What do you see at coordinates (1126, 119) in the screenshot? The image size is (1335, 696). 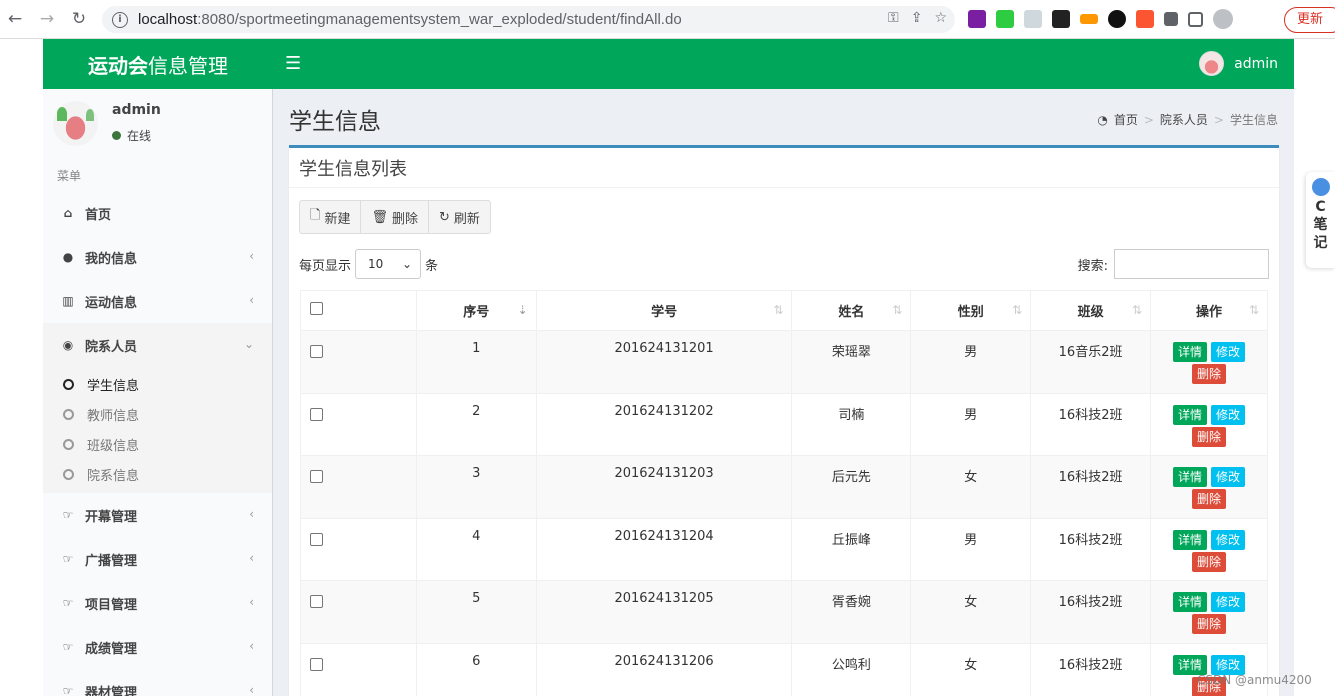 I see `breadcrumb-home: 首页` at bounding box center [1126, 119].